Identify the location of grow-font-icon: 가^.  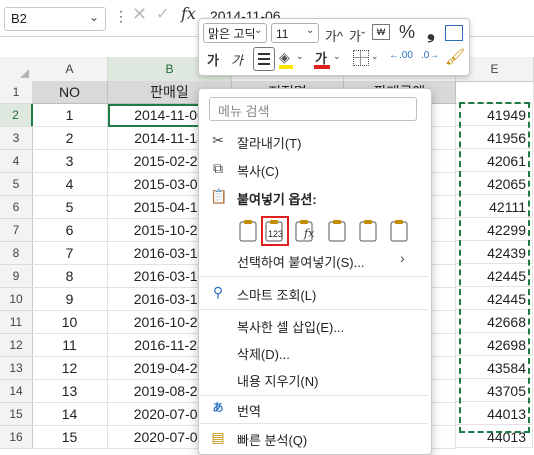
(334, 35).